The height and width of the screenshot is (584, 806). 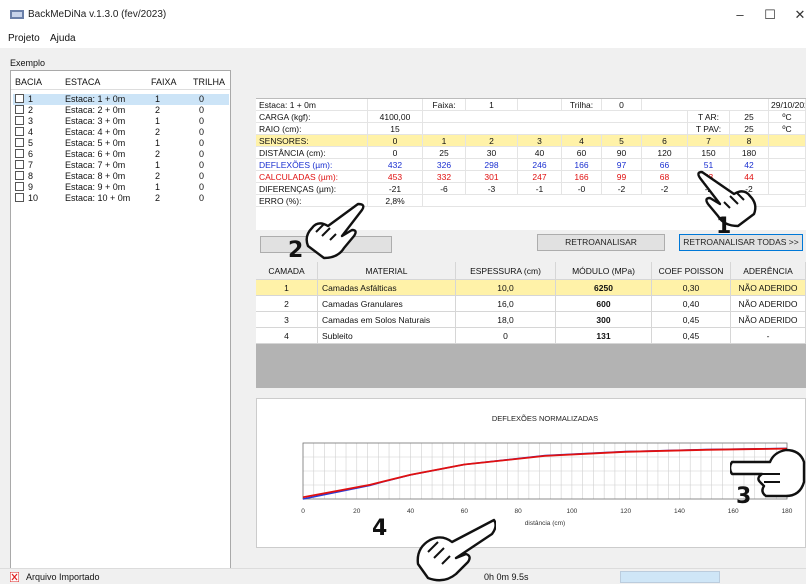 What do you see at coordinates (749, 117) in the screenshot?
I see `tar-value: 25` at bounding box center [749, 117].